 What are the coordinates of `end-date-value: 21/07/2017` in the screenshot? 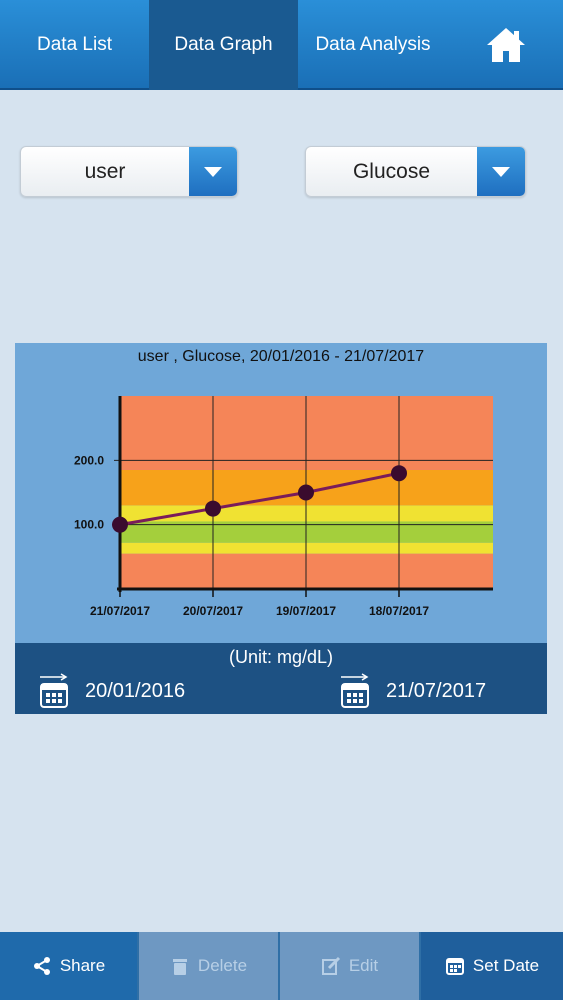 It's located at (436, 690).